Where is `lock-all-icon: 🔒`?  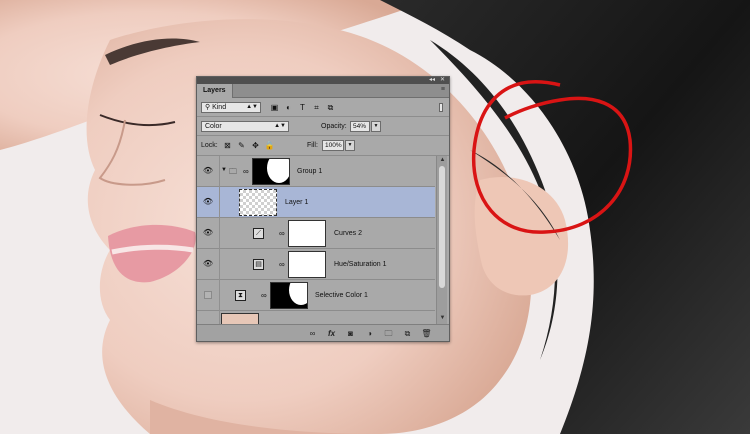
lock-all-icon: 🔒 is located at coordinates (269, 145).